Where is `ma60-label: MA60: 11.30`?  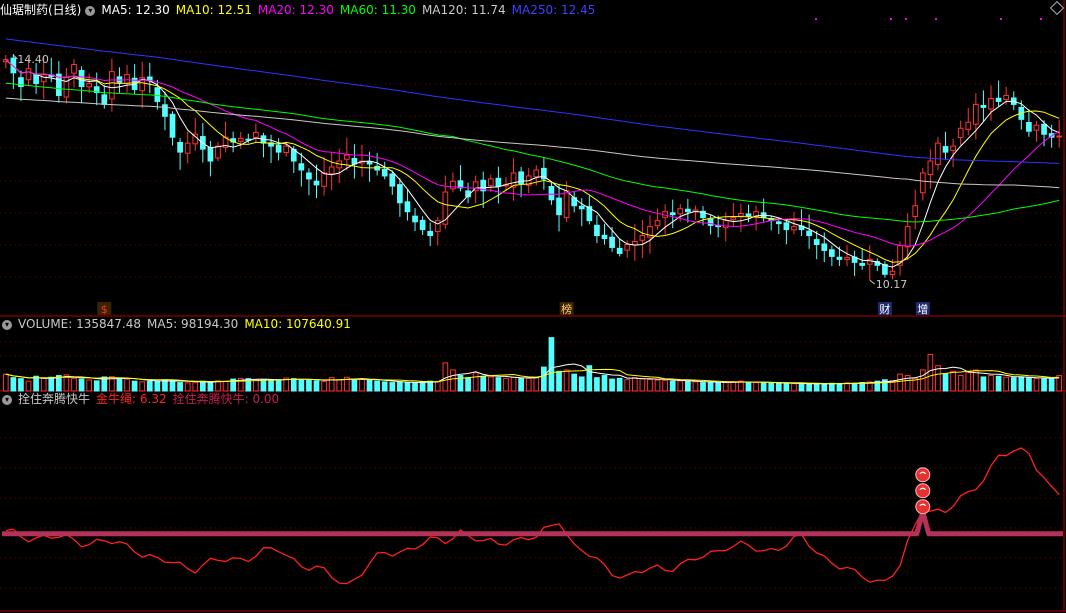 ma60-label: MA60: 11.30 is located at coordinates (377, 10).